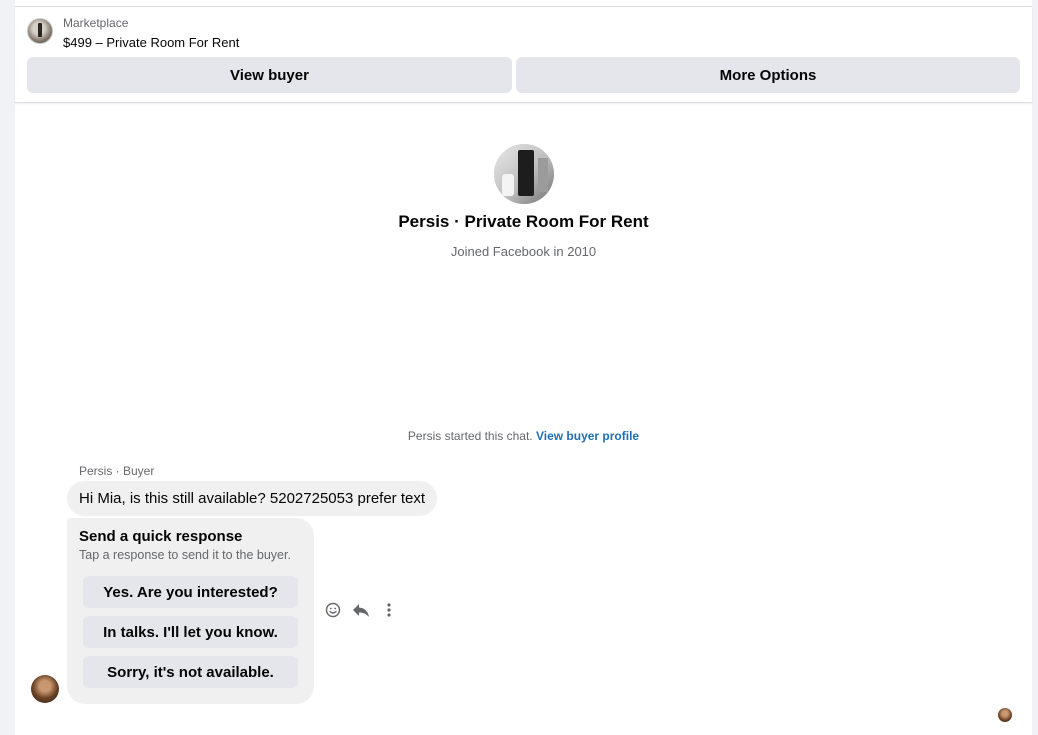 The image size is (1038, 735). What do you see at coordinates (96, 23) in the screenshot?
I see `context-label: Marketplace` at bounding box center [96, 23].